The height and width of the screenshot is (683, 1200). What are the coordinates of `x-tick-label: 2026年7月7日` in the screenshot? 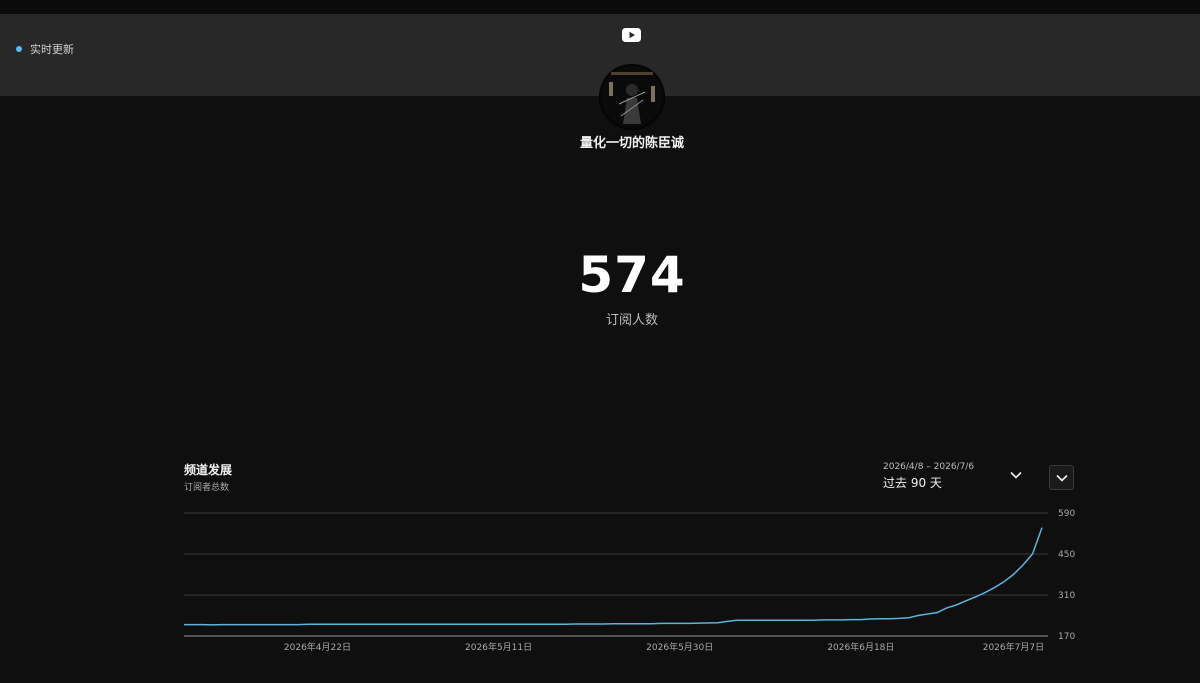 It's located at (1013, 647).